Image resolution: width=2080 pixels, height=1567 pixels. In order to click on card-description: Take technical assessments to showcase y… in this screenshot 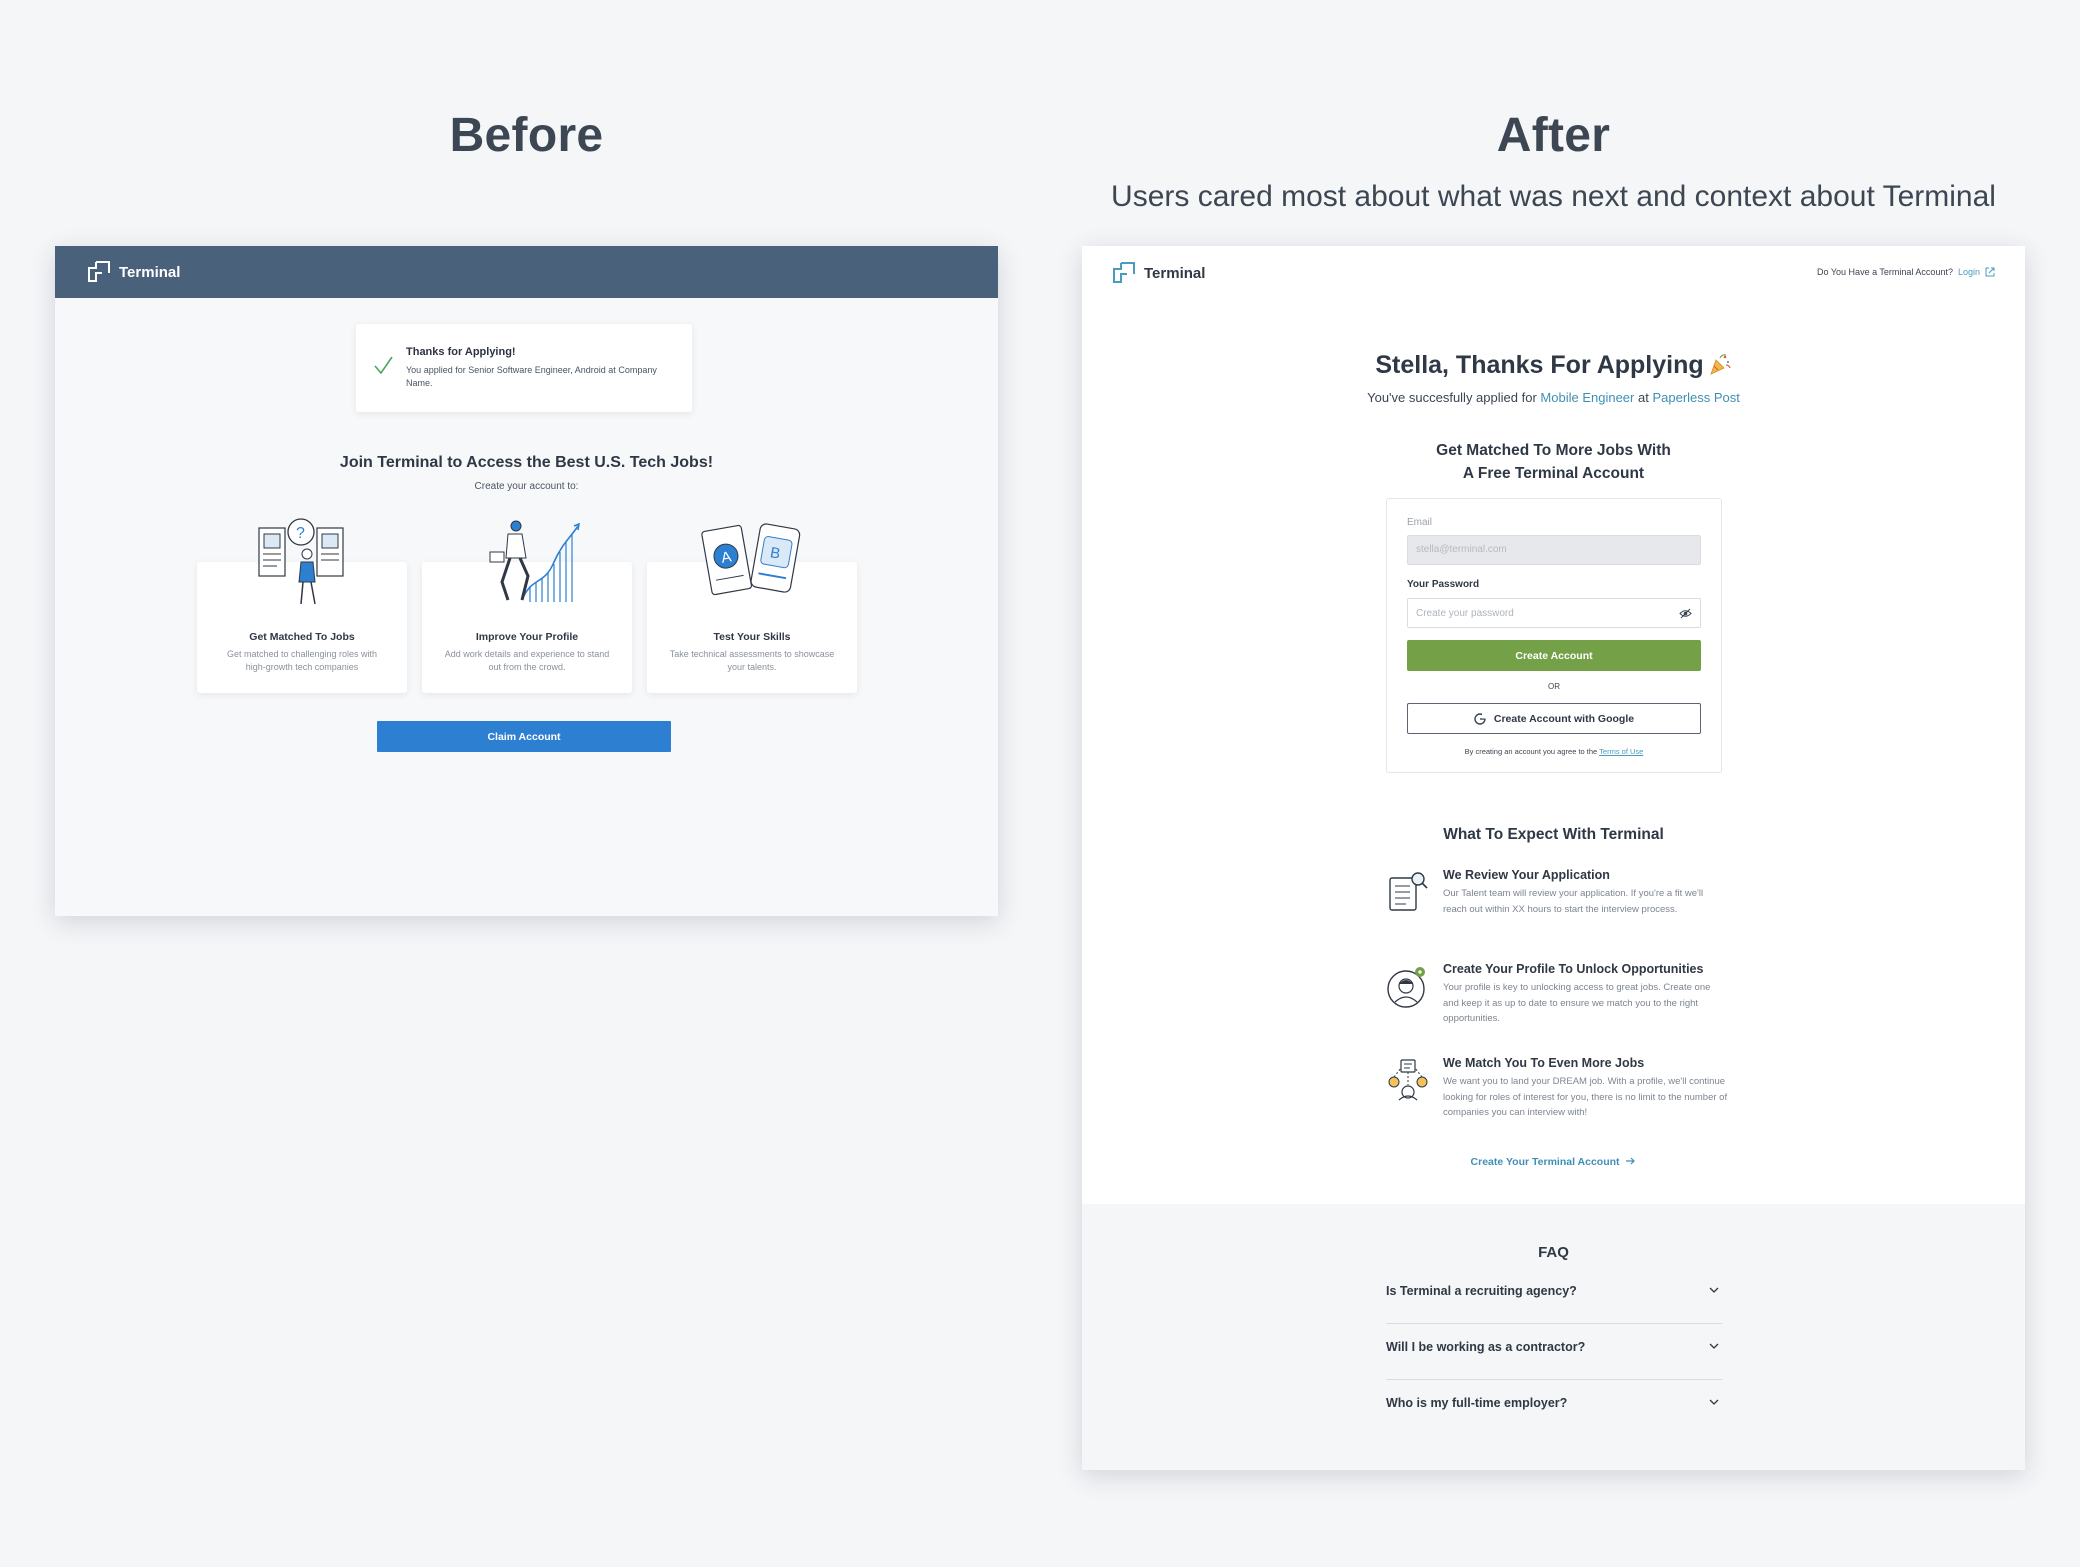, I will do `click(752, 660)`.